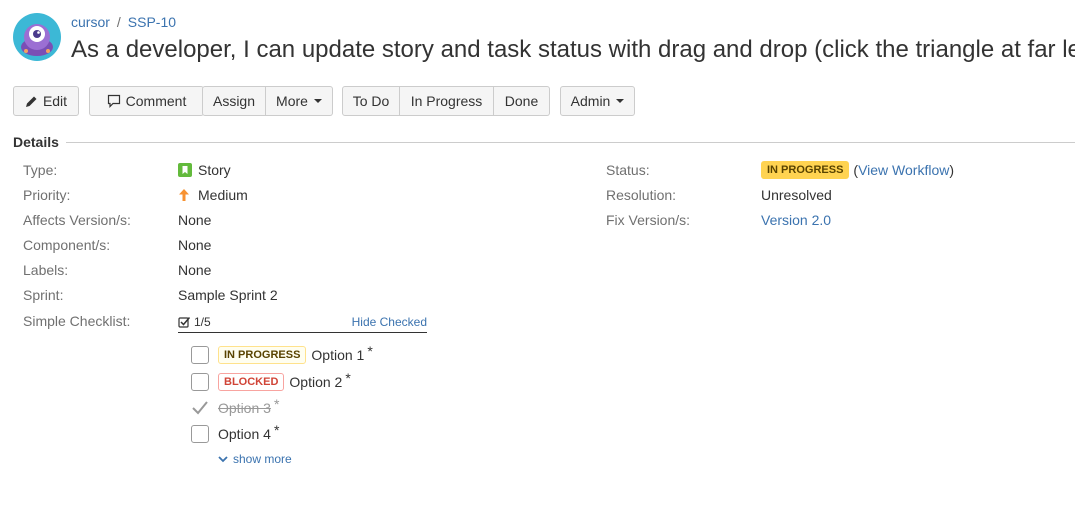  I want to click on admin-button-label: Admin, so click(590, 101).